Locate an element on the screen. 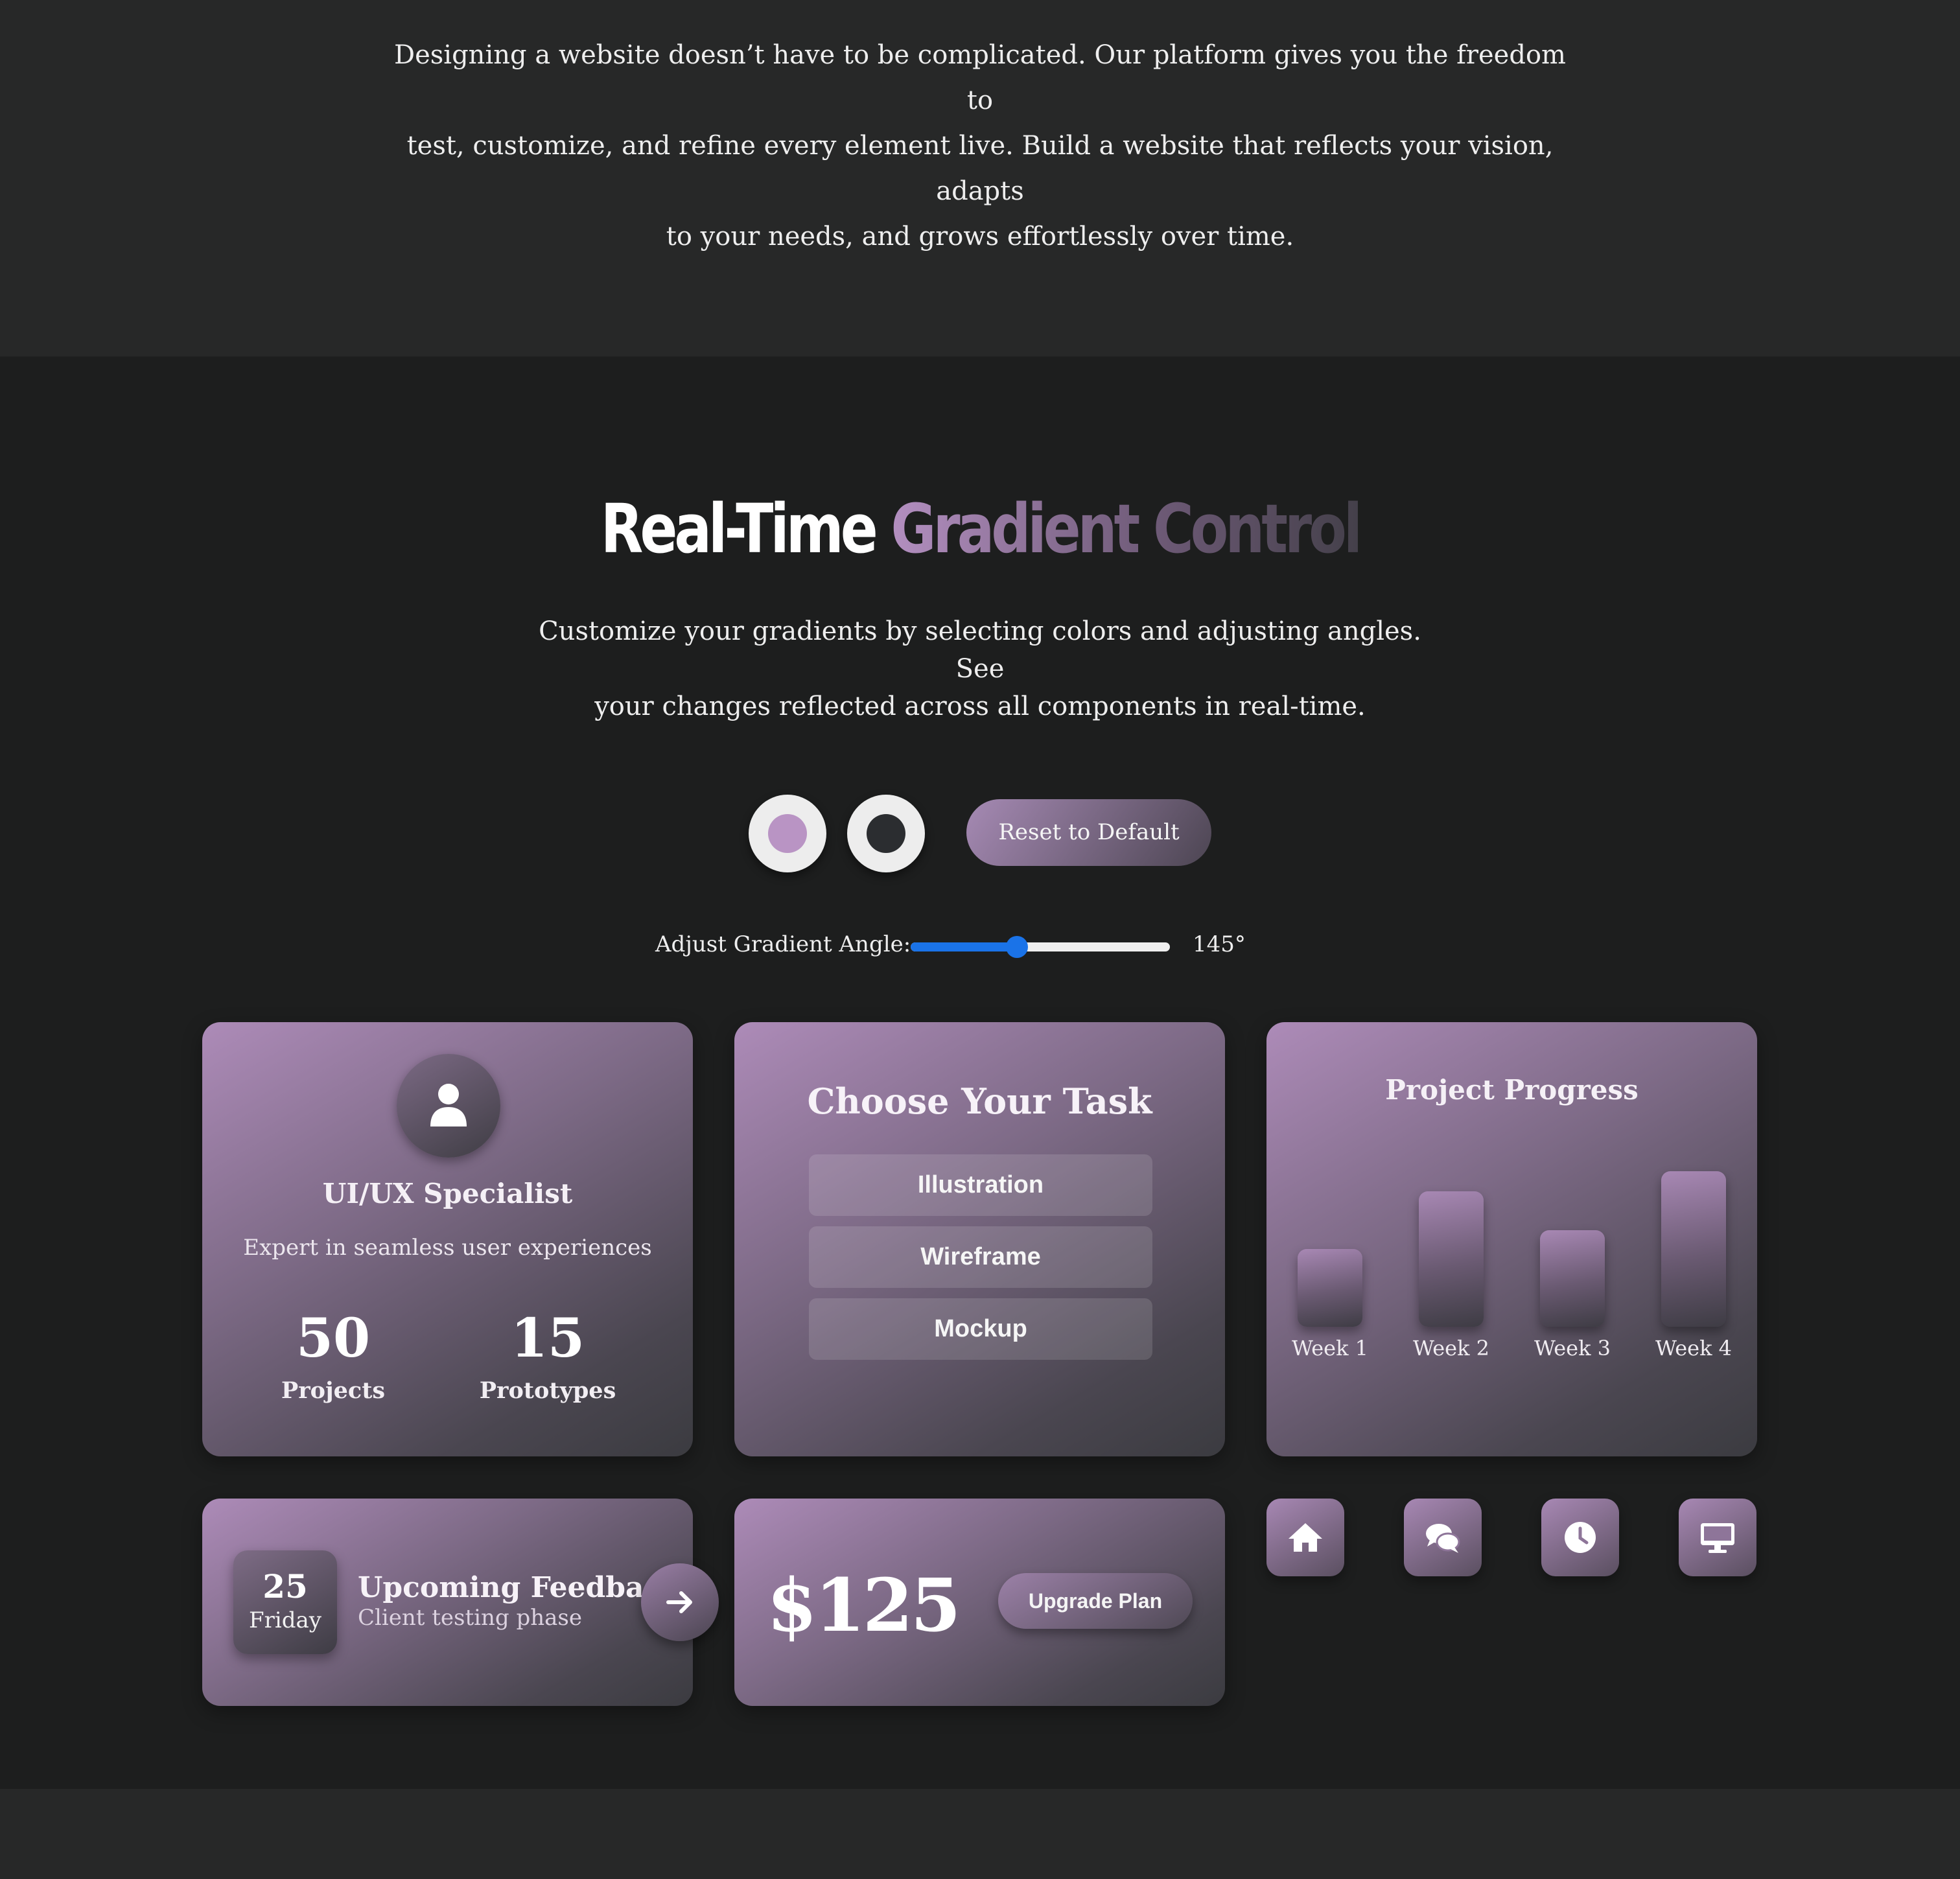  home-button is located at coordinates (1305, 1537).